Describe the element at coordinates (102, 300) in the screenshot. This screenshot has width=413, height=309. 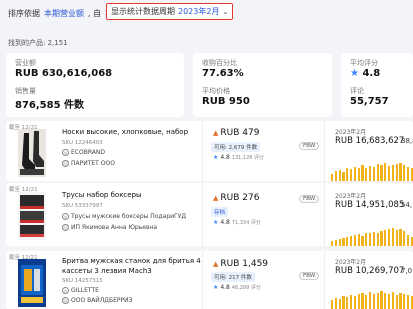
I see `seller-name: ООО ВАЙЛДБЕРРИЗ` at that location.